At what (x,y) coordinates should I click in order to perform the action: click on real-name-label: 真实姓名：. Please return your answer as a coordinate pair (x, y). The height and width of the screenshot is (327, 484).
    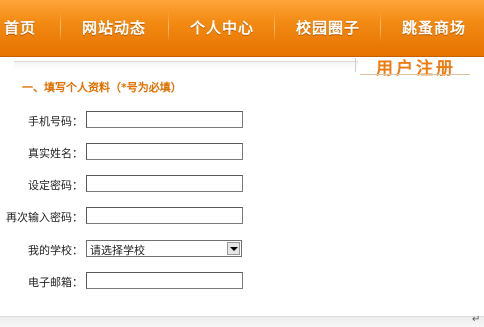
    Looking at the image, I should click on (55, 153).